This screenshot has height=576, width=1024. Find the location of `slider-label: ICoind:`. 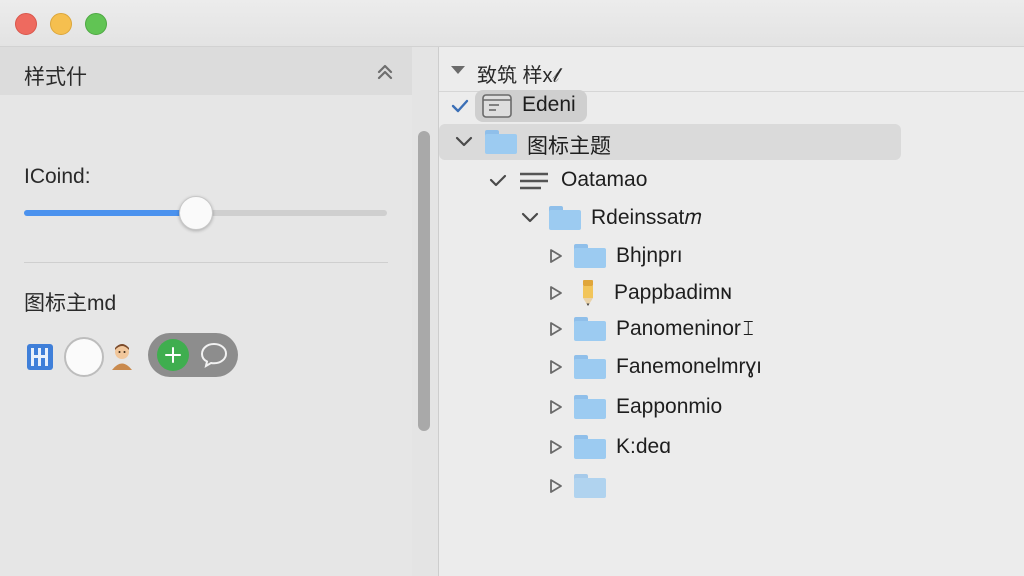

slider-label: ICoind: is located at coordinates (57, 176).